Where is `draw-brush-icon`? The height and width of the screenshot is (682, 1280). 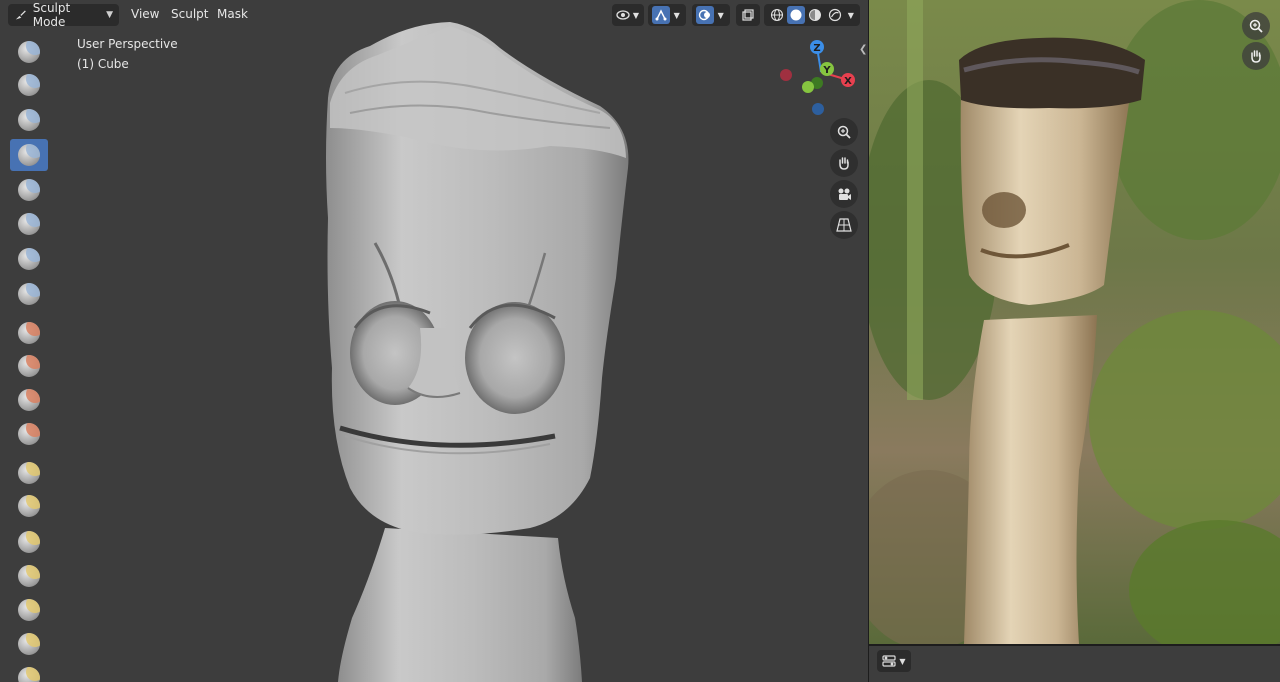
draw-brush-icon is located at coordinates (29, 52).